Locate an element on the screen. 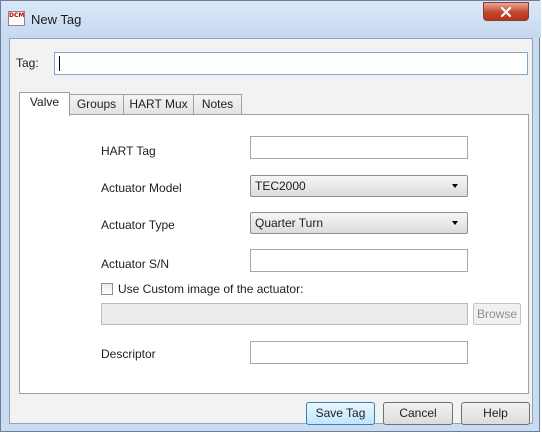 The width and height of the screenshot is (542, 434). tag-input is located at coordinates (291, 63).